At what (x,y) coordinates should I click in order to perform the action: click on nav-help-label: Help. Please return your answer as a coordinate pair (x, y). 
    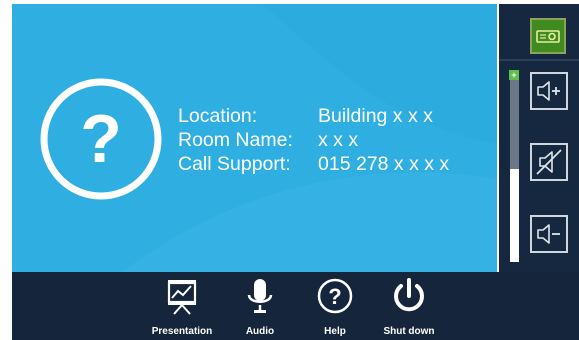
    Looking at the image, I should click on (335, 331).